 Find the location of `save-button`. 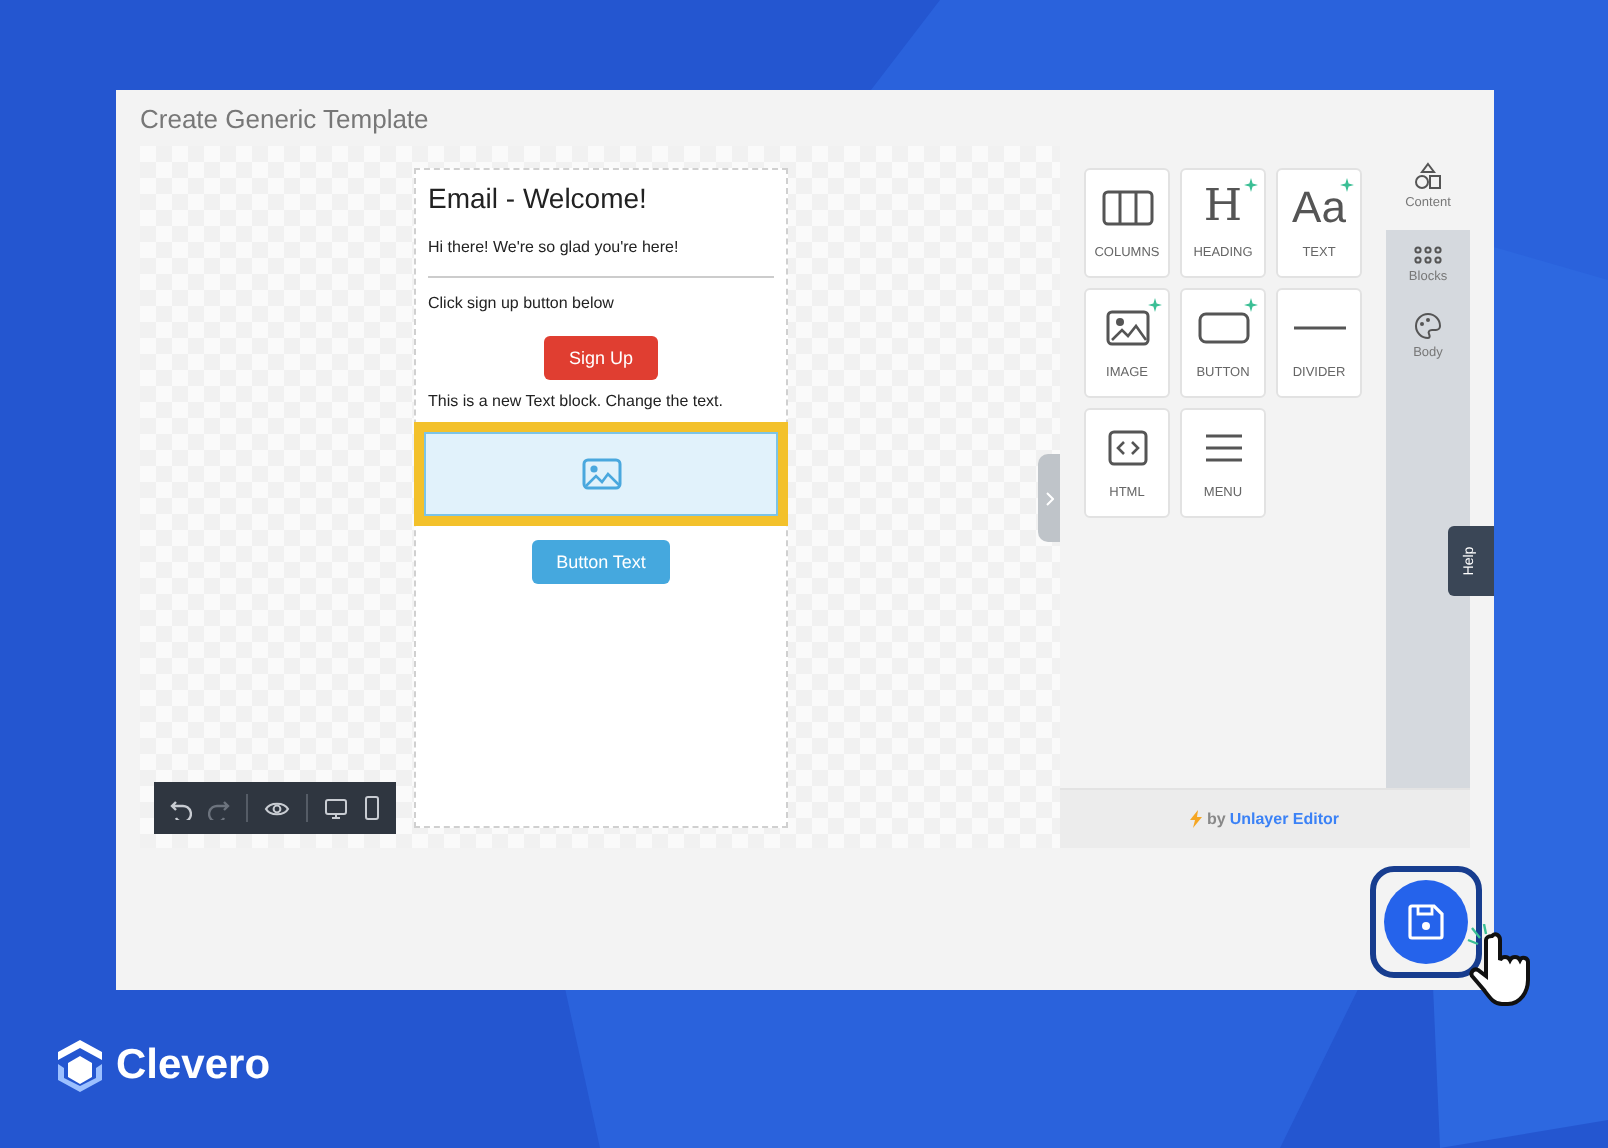

save-button is located at coordinates (1426, 922).